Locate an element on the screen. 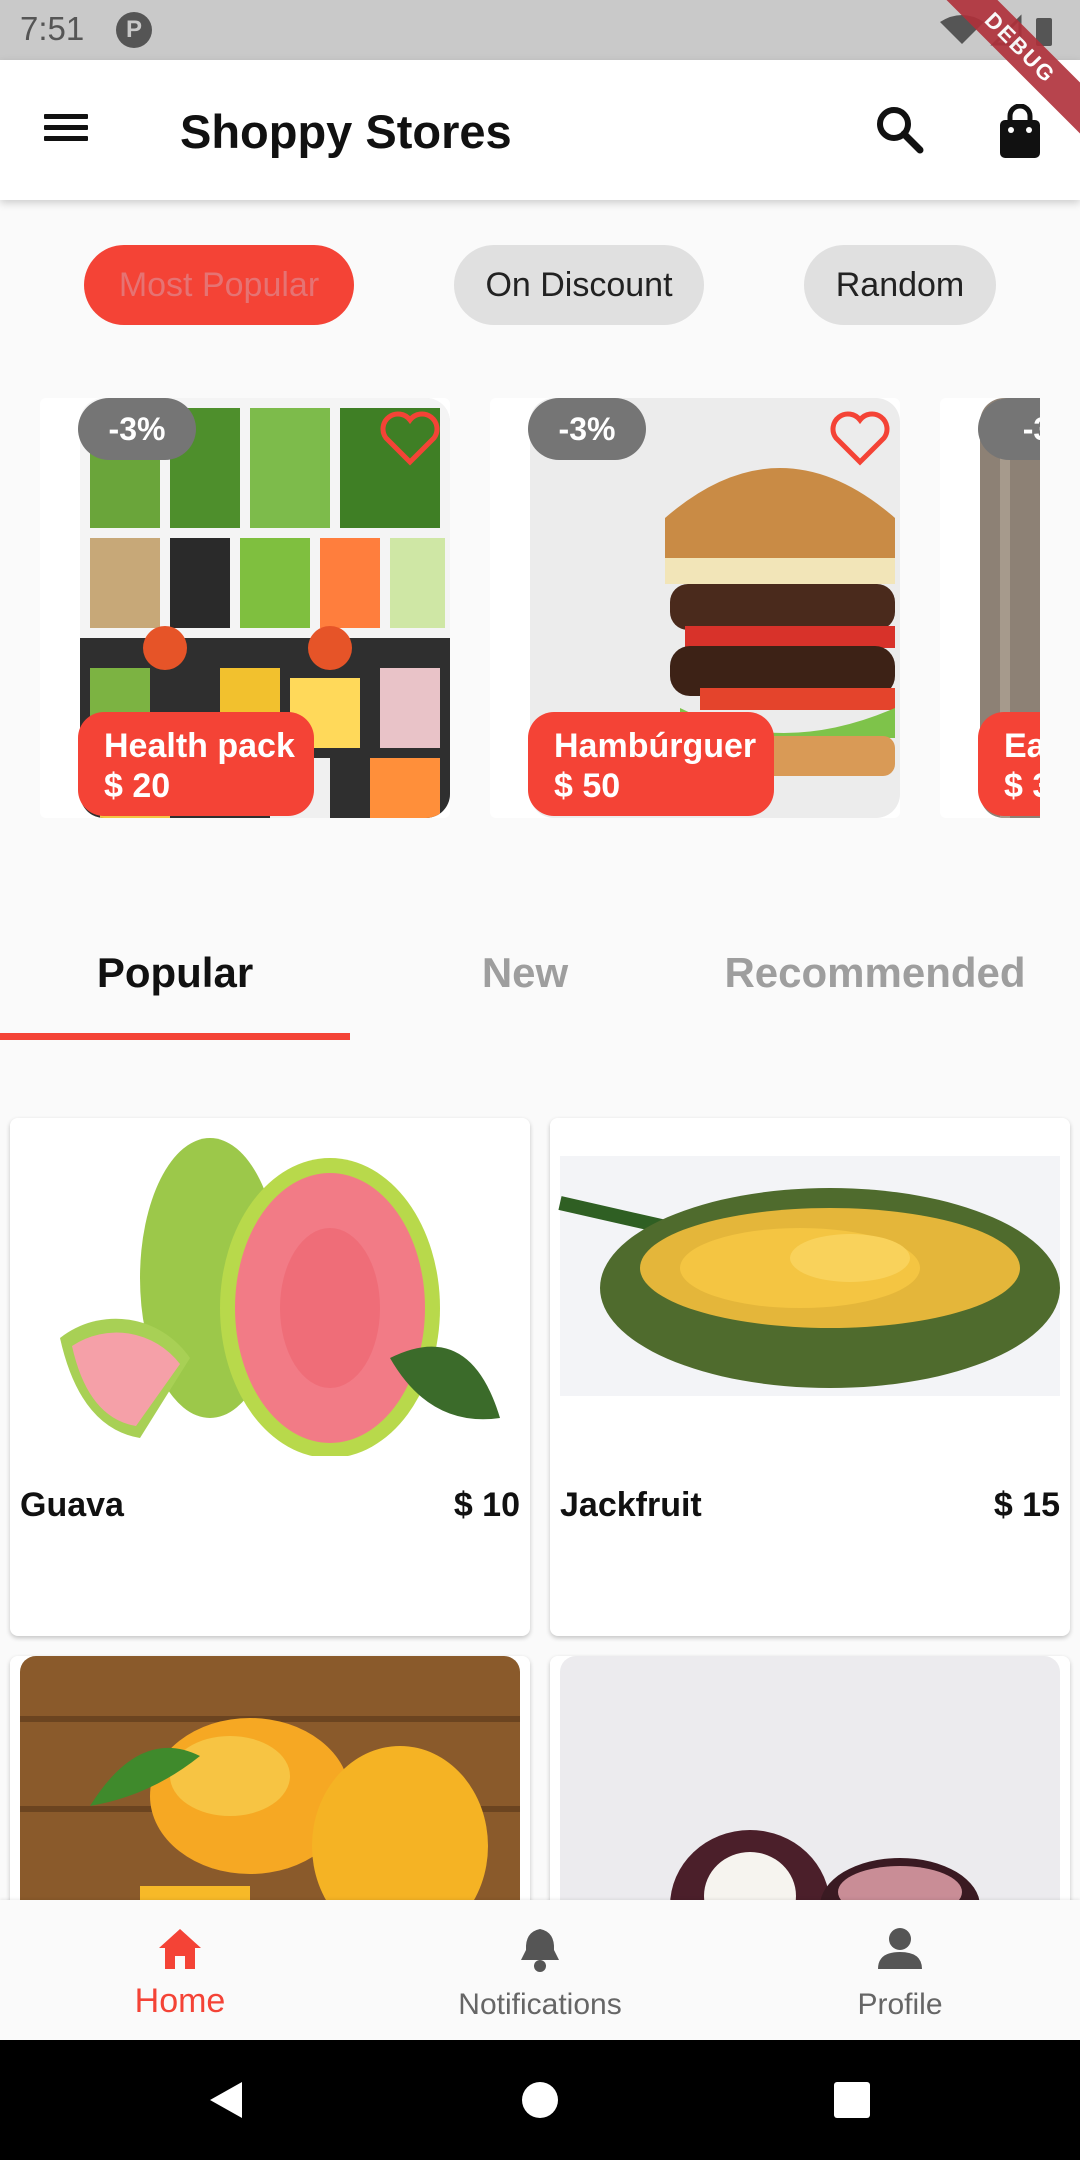 The width and height of the screenshot is (1080, 2160). recent-apps-icon is located at coordinates (852, 2100).